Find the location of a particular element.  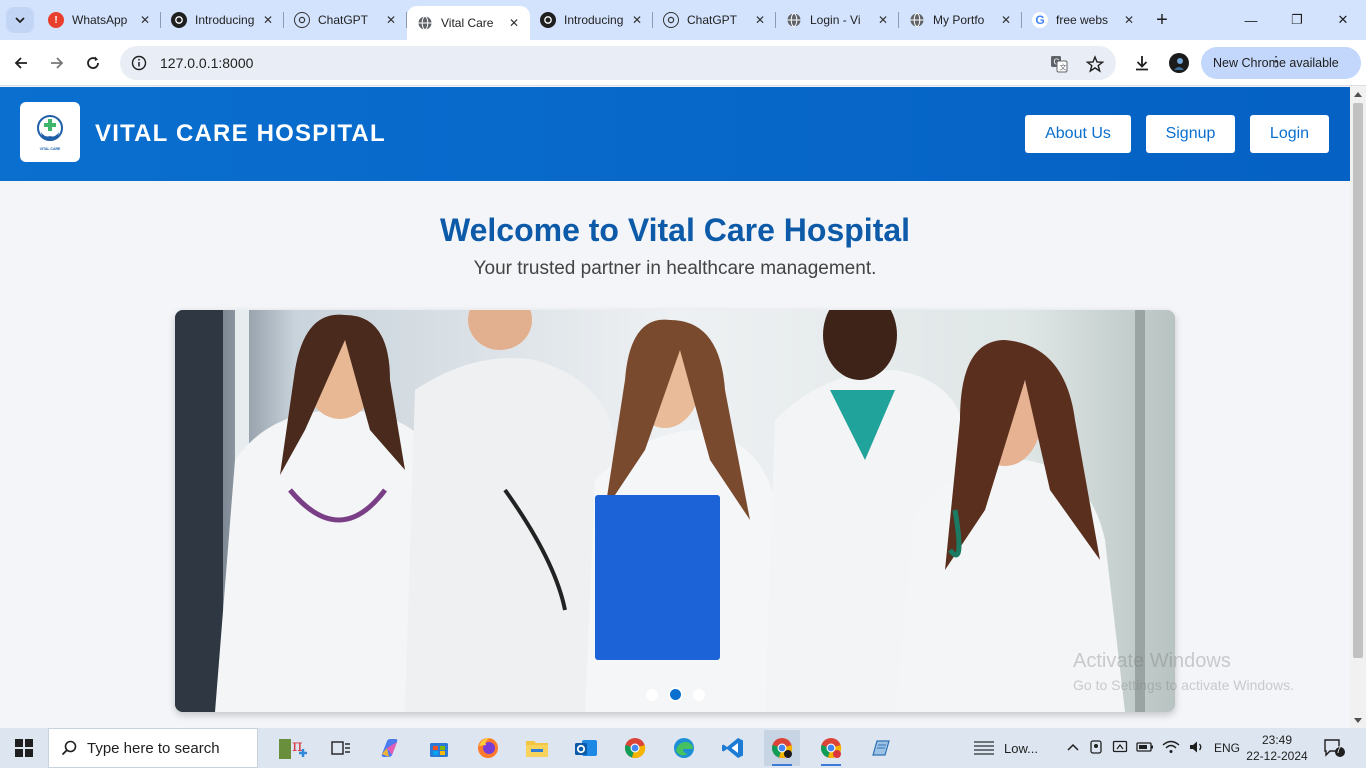

tab-title: My Portfo is located at coordinates (959, 20).